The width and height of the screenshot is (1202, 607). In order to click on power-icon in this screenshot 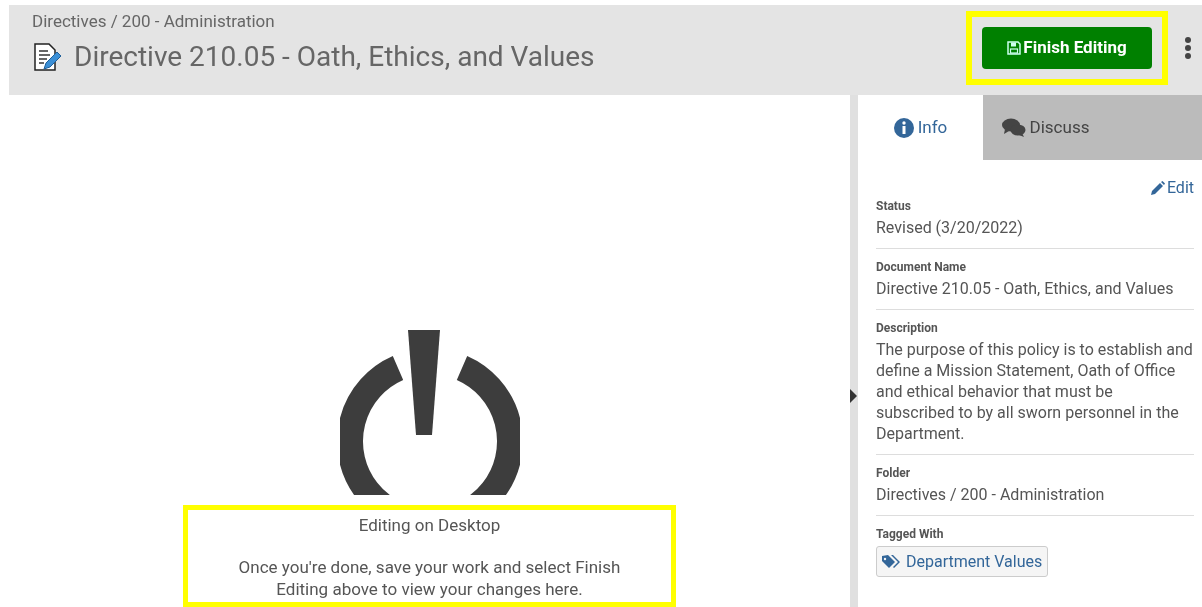, I will do `click(429, 412)`.